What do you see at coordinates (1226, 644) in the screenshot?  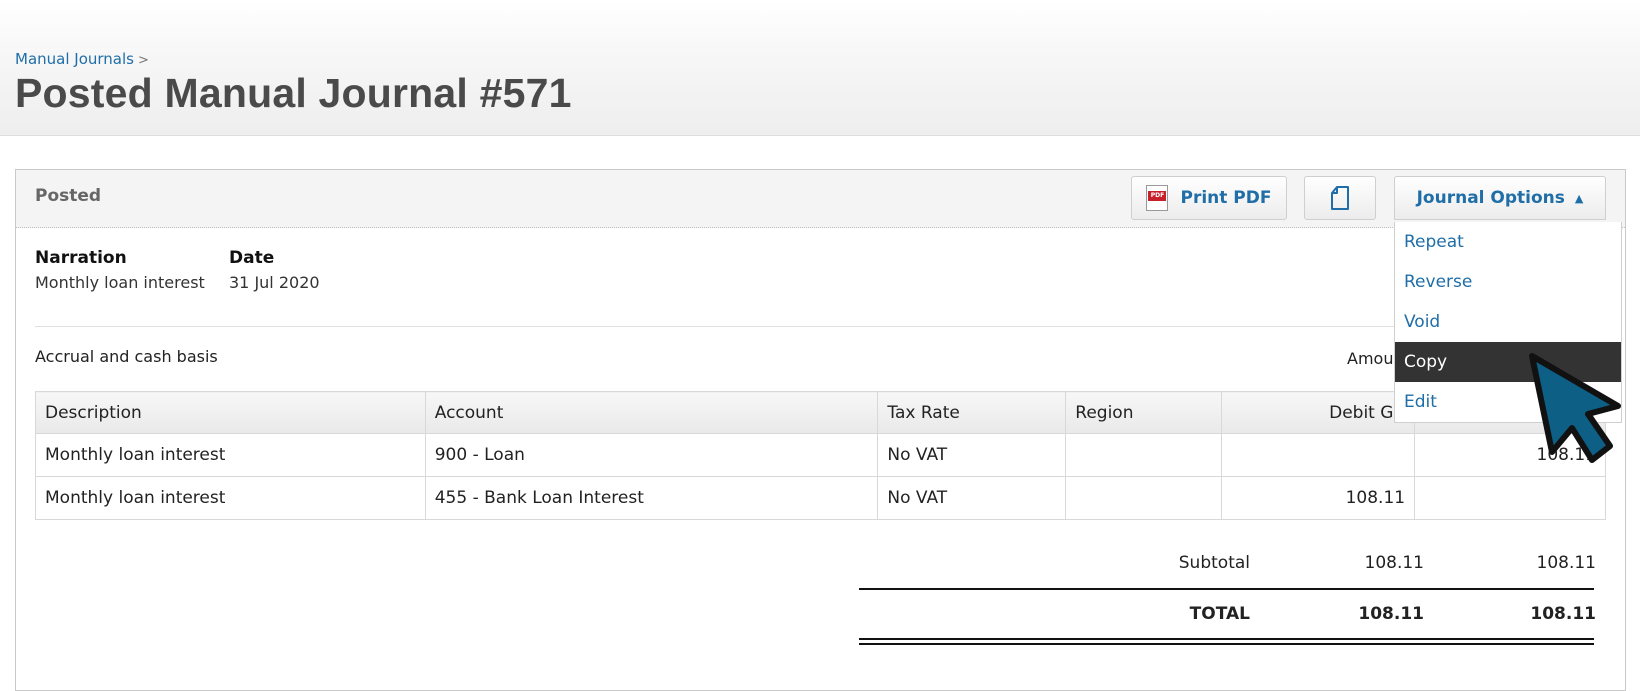 I see `total-rule-bottom` at bounding box center [1226, 644].